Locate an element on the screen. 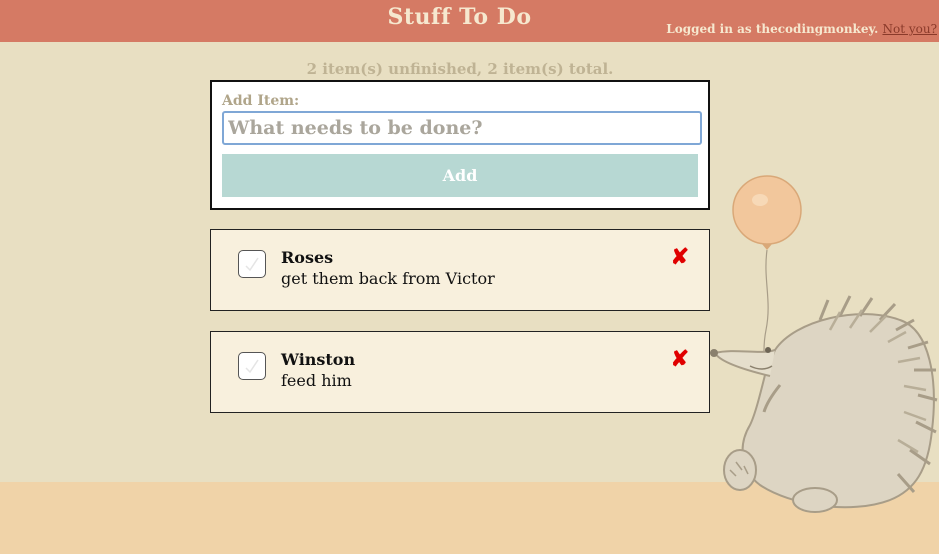  add-button: Add is located at coordinates (460, 175).